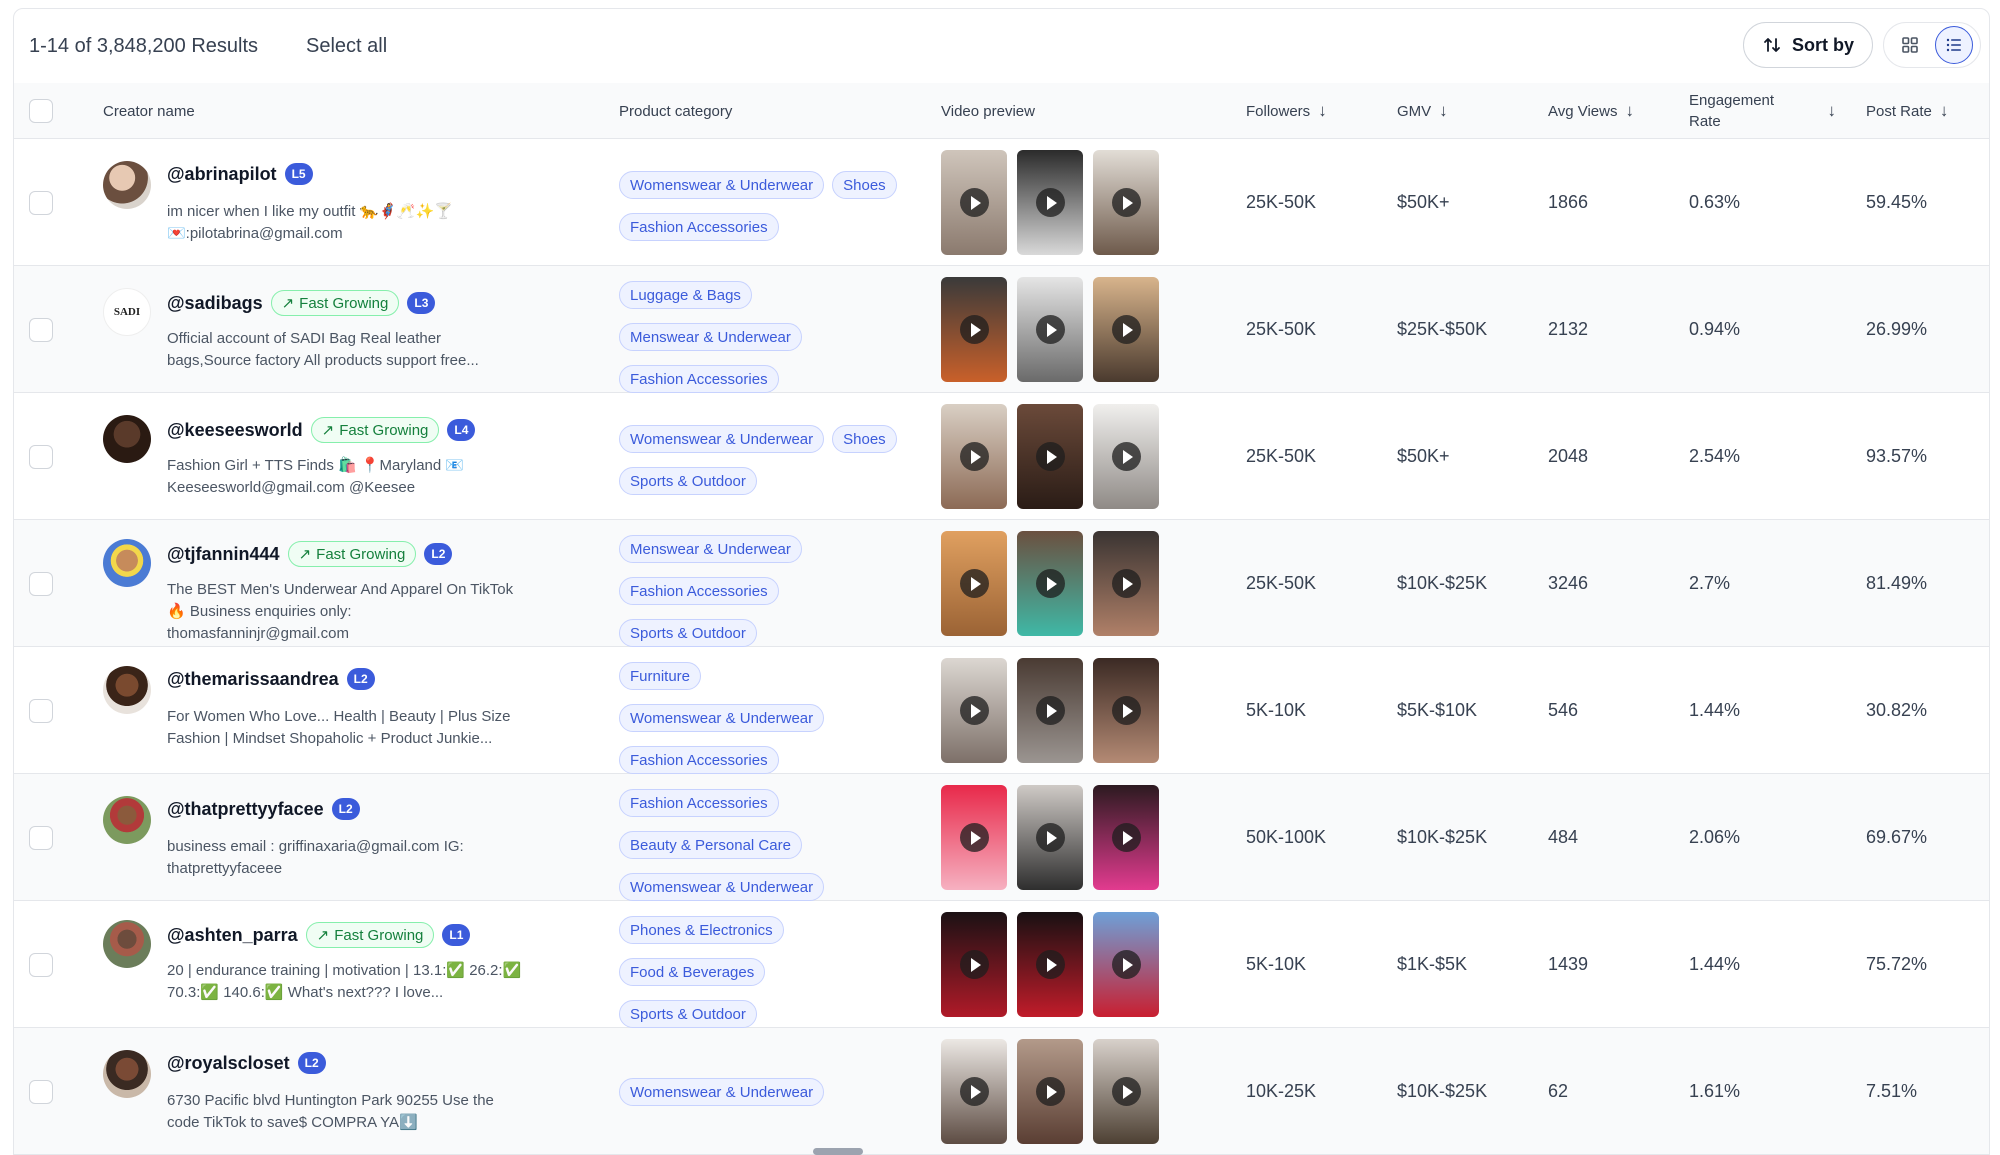 Image resolution: width=2000 pixels, height=1155 pixels. Describe the element at coordinates (245, 809) in the screenshot. I see `creator-handle: @thatprettyyfacee` at that location.